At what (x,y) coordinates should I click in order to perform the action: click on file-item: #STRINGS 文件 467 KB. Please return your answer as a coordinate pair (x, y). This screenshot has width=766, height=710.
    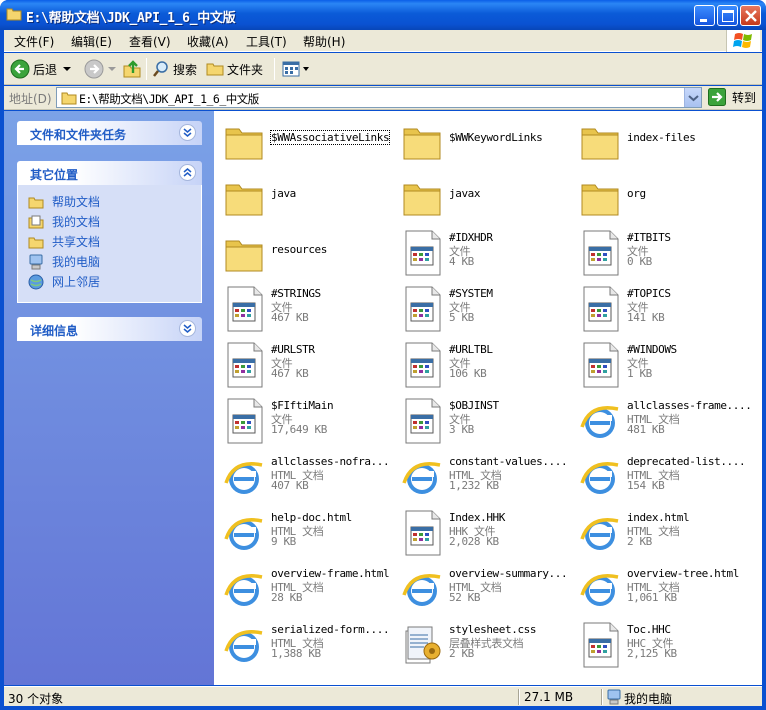
    Looking at the image, I should click on (303, 307).